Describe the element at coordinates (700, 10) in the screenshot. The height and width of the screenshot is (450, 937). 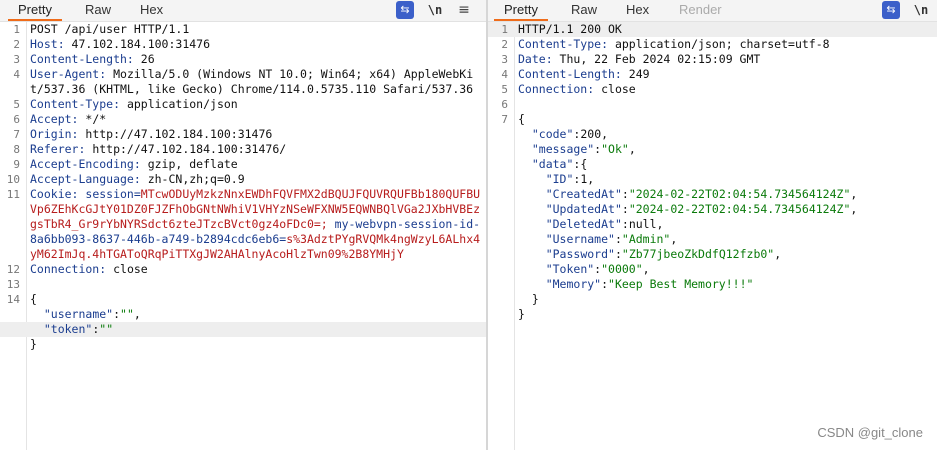
I see `response-tab-render: Render` at that location.